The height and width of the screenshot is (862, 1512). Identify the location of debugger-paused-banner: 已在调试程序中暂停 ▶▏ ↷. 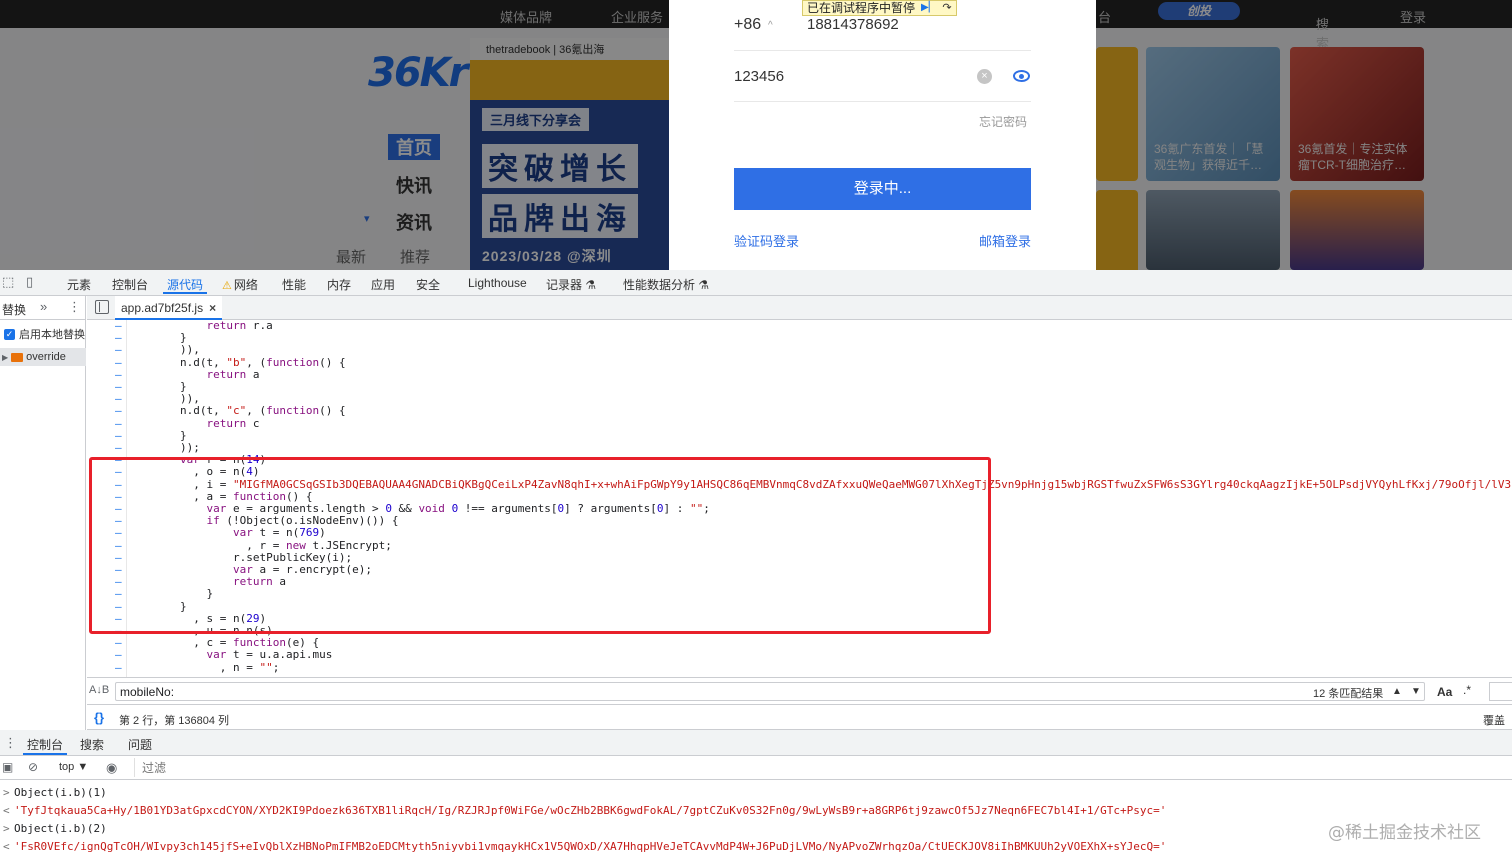
(879, 8).